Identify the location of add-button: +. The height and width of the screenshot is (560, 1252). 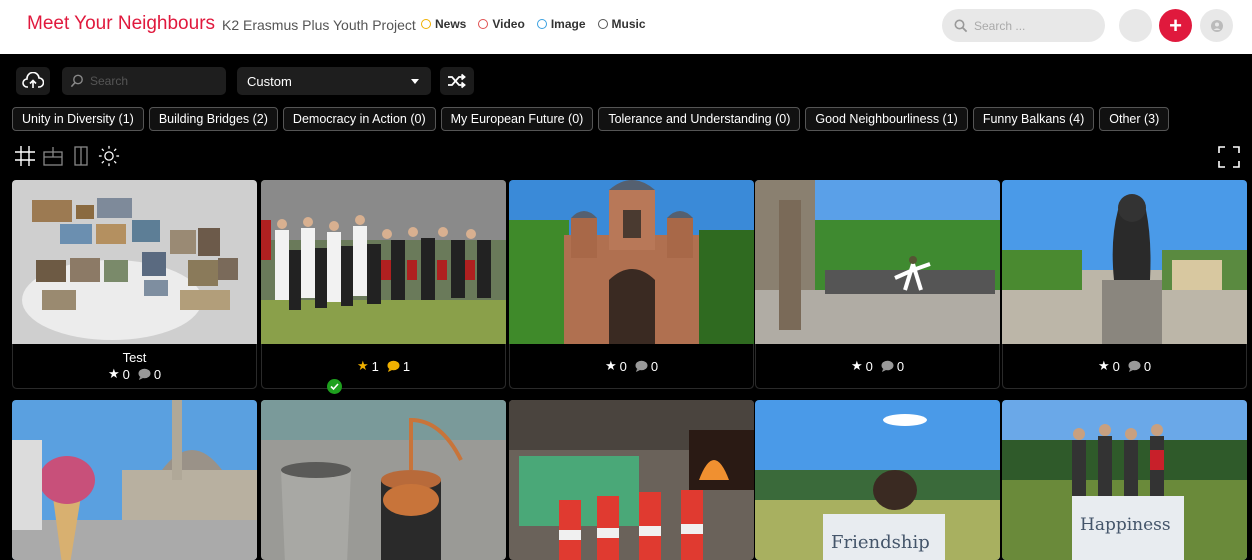
(1175, 25).